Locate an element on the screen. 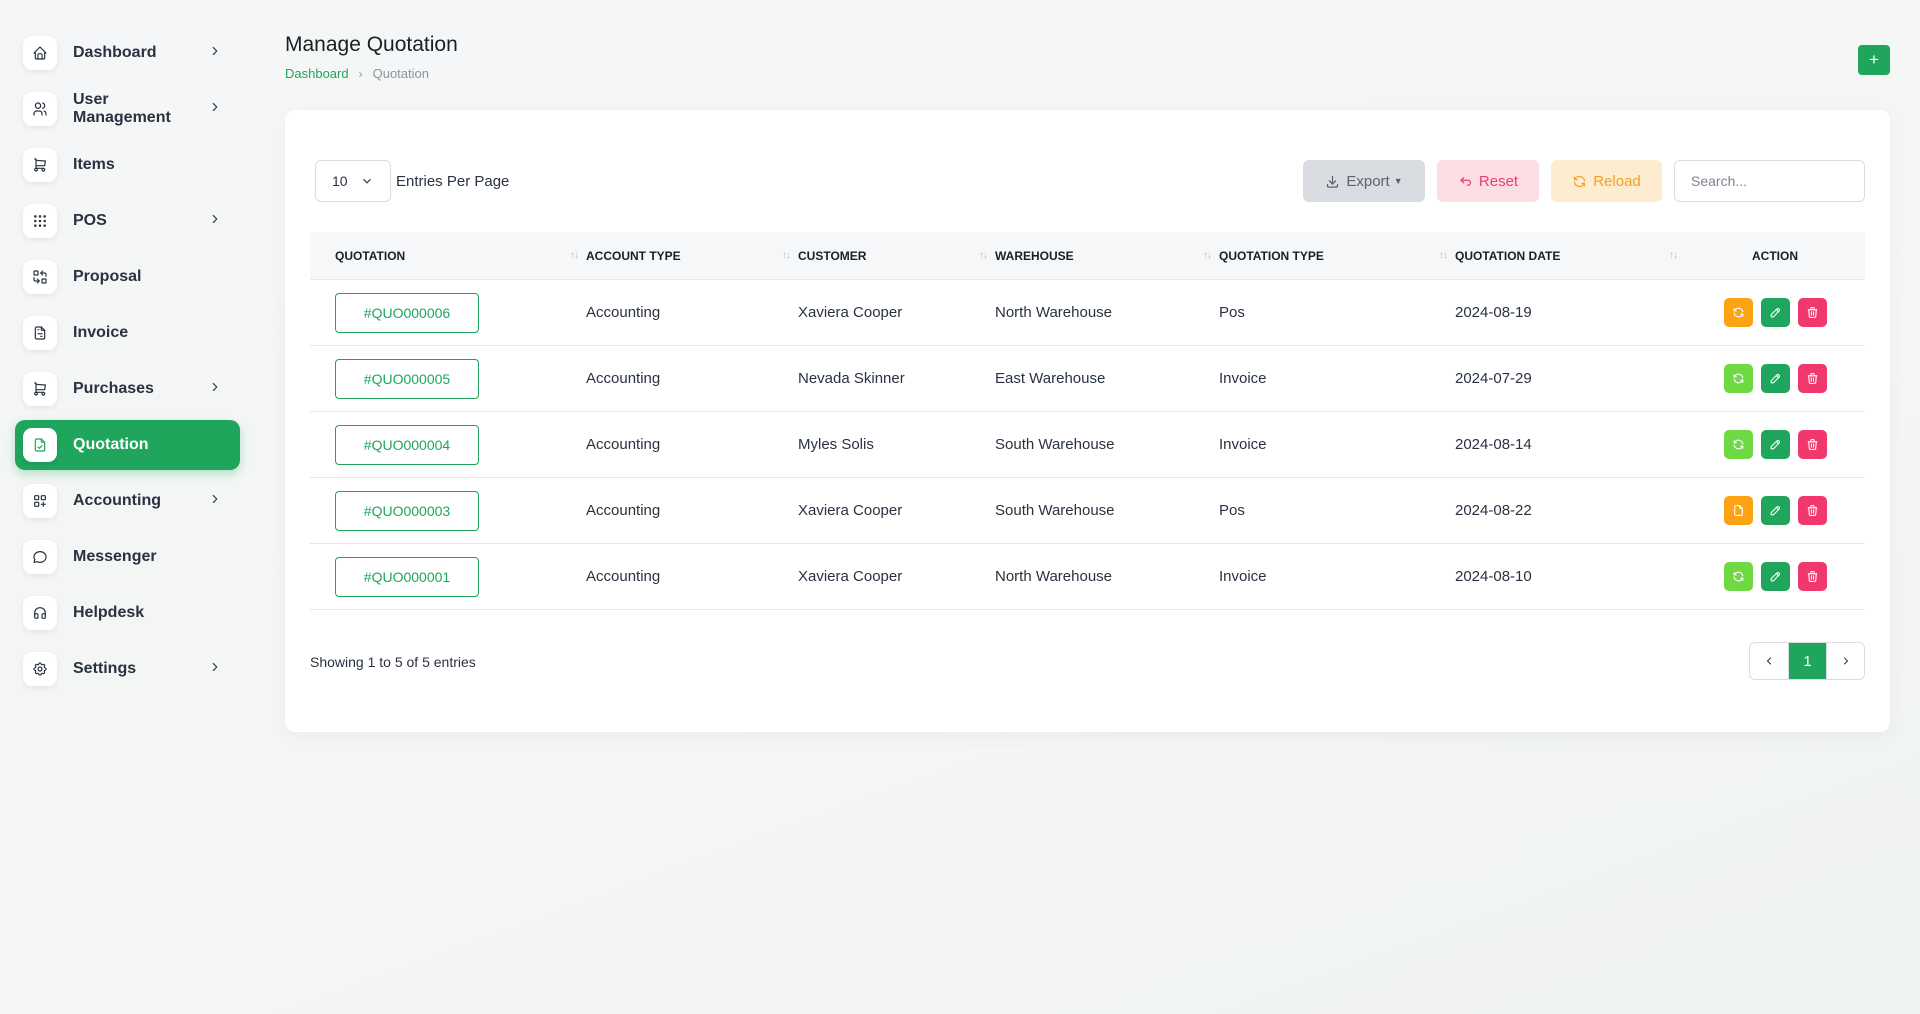 The width and height of the screenshot is (1920, 1014). reset-button: Reset is located at coordinates (1488, 181).